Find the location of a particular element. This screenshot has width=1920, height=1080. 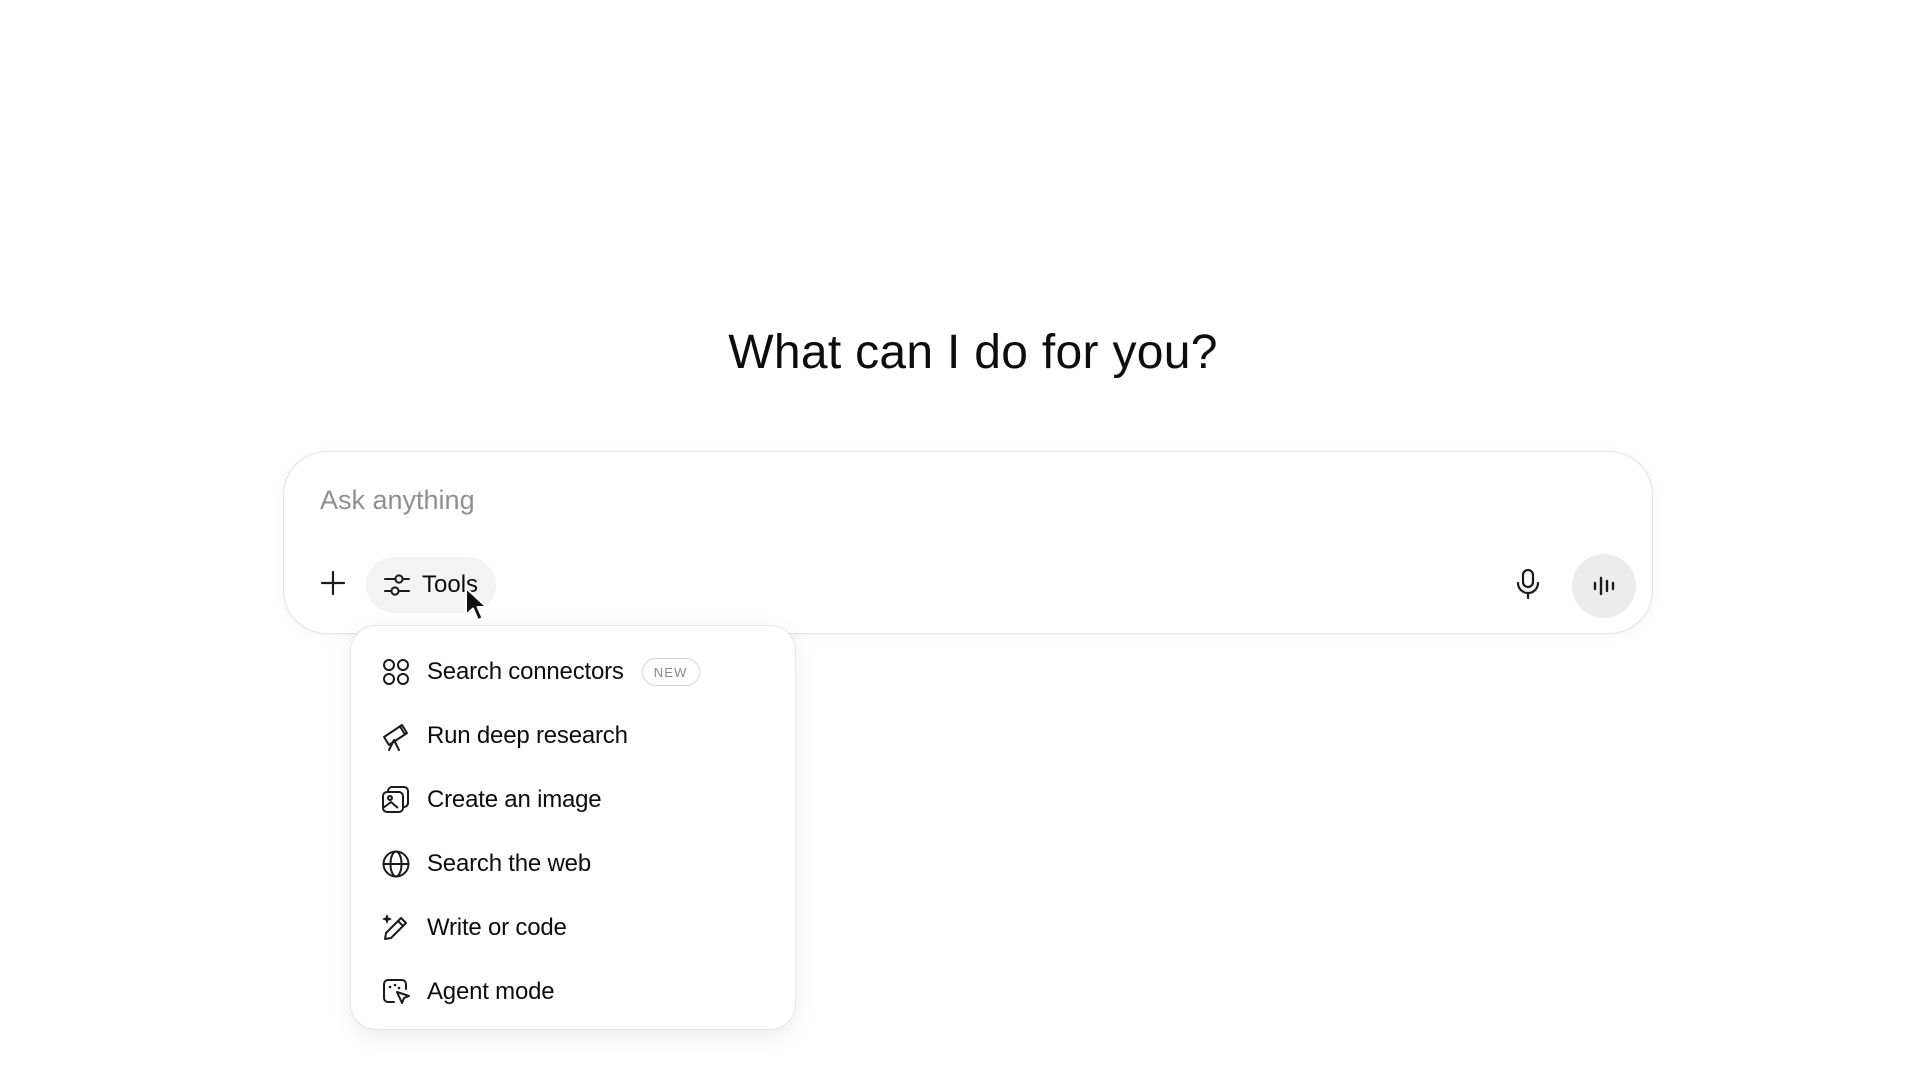

composer: Tools is located at coordinates (968, 542).